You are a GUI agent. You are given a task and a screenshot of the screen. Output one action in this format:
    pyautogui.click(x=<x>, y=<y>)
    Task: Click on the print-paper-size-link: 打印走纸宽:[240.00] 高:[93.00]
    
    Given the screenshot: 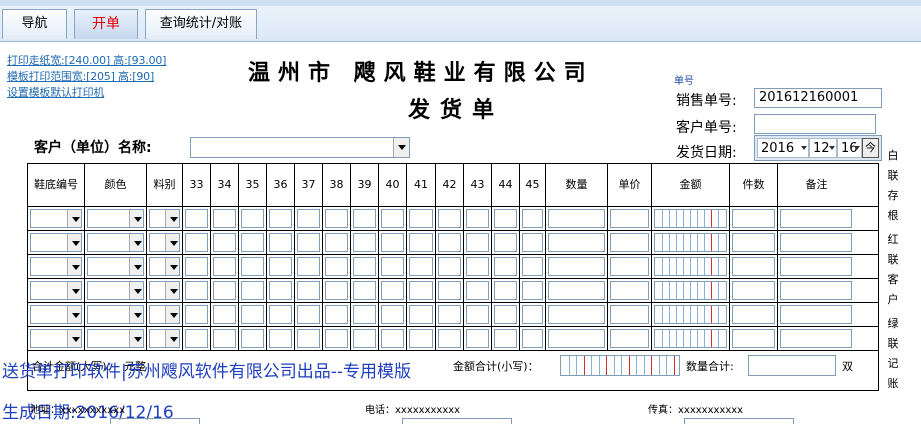 What is the action you would take?
    pyautogui.click(x=86, y=60)
    